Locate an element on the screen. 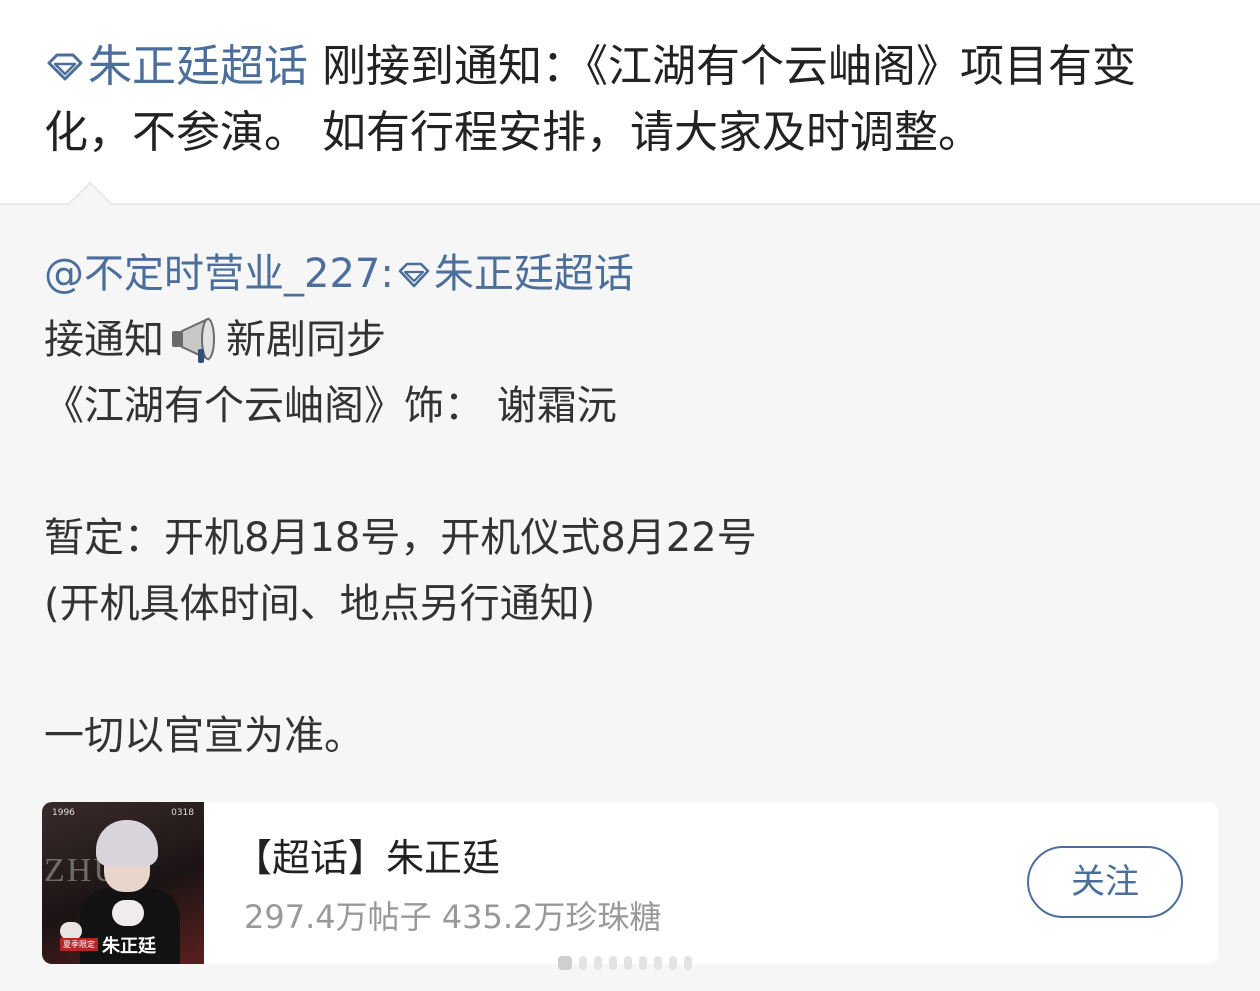 The width and height of the screenshot is (1260, 991). repost-line-2: 《江湖有个云岫阁》饰： 谢霜沅 is located at coordinates (330, 406).